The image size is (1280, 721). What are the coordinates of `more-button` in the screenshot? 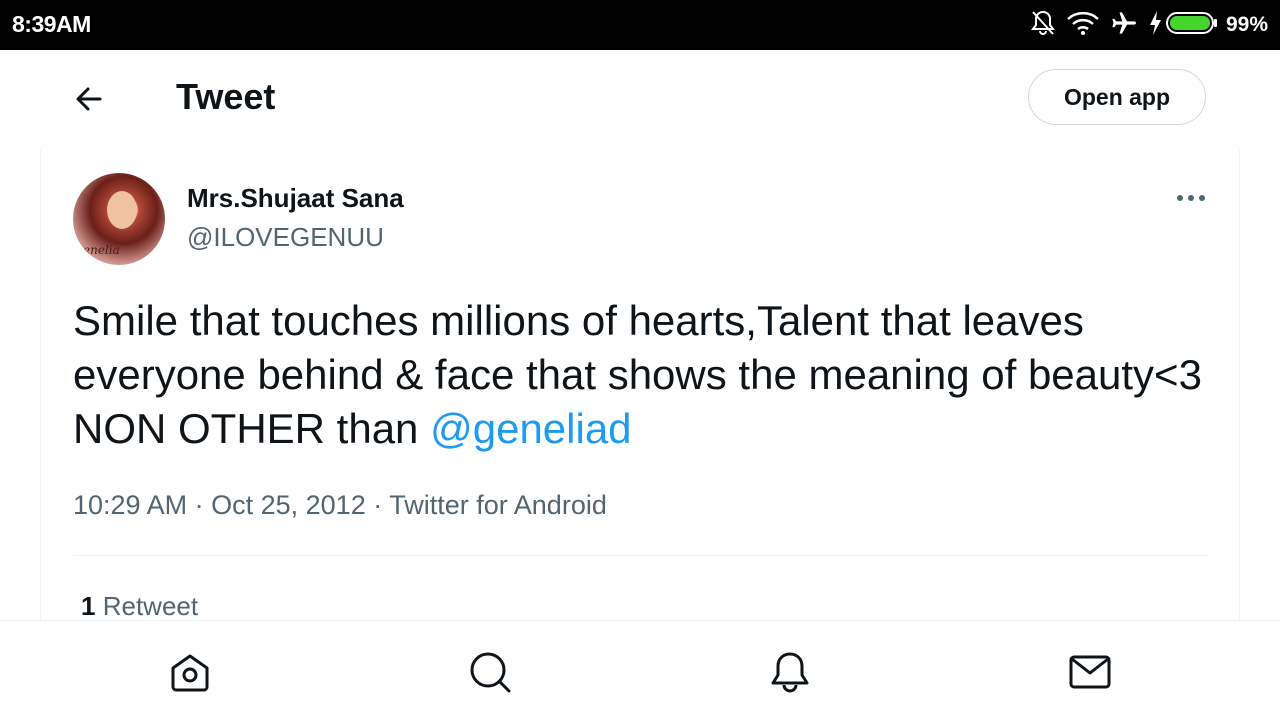 It's located at (1191, 198).